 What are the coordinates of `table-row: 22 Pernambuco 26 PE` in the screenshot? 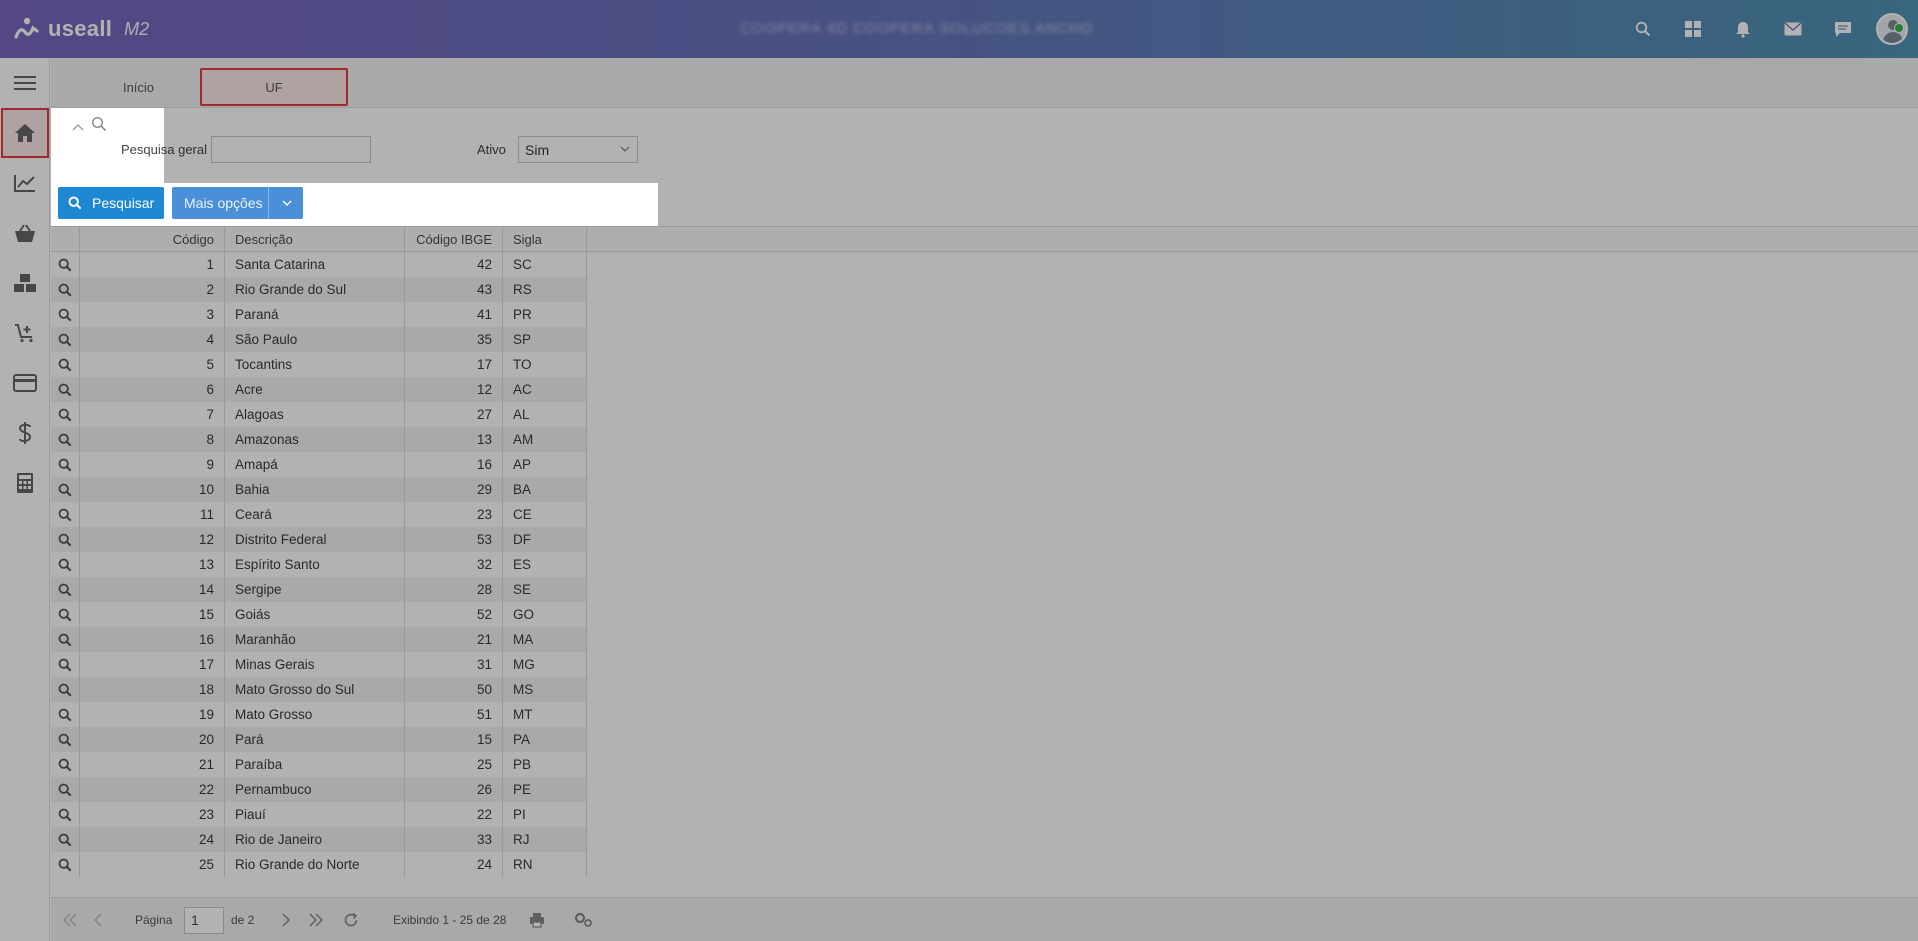 It's located at (319, 789).